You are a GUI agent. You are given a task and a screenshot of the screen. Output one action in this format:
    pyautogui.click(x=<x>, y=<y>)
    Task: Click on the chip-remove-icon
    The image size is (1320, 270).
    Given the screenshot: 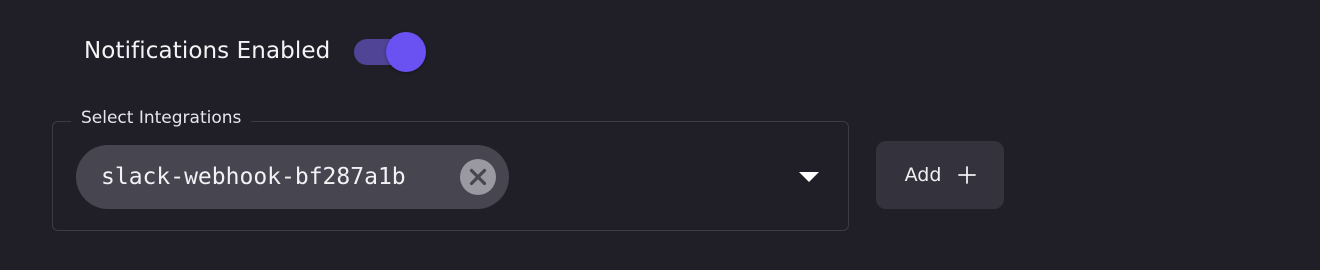 What is the action you would take?
    pyautogui.click(x=478, y=177)
    